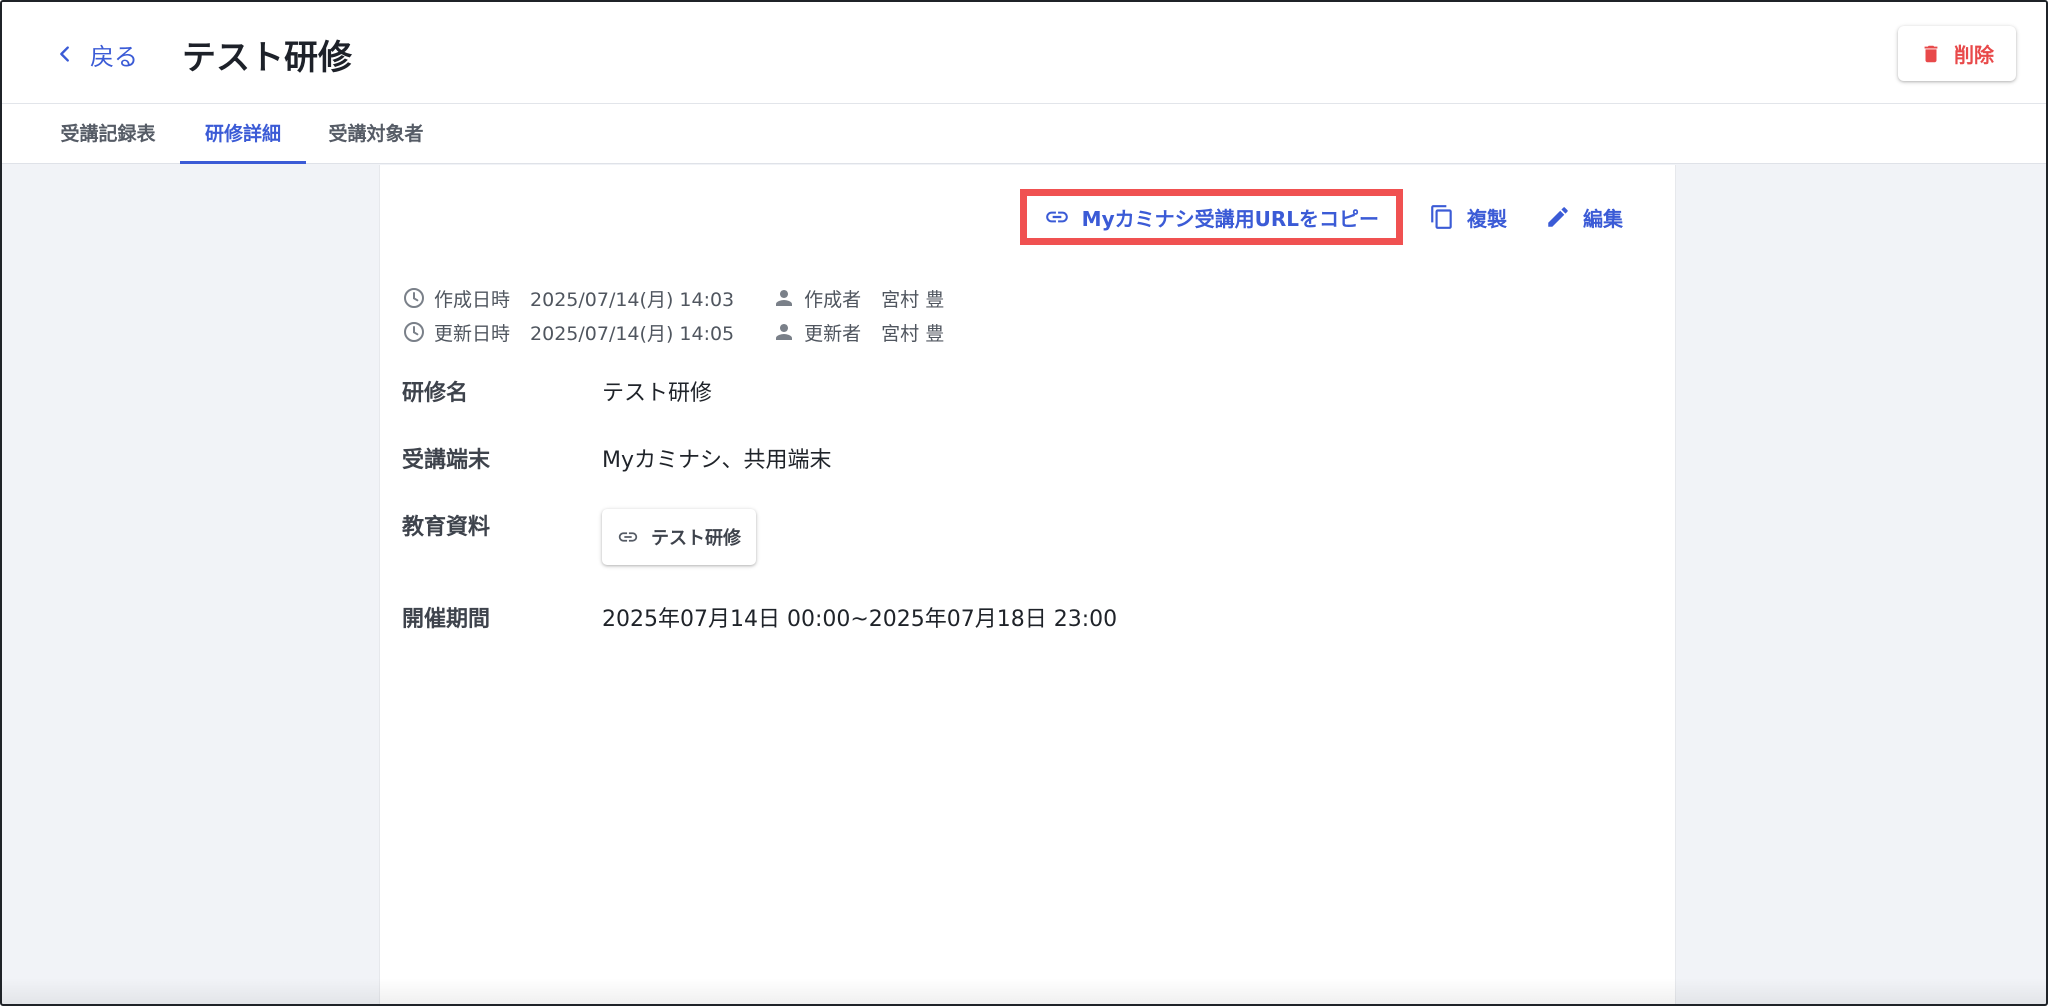 Image resolution: width=2048 pixels, height=1006 pixels. Describe the element at coordinates (657, 393) in the screenshot. I see `training-name-value: テスト研修` at that location.